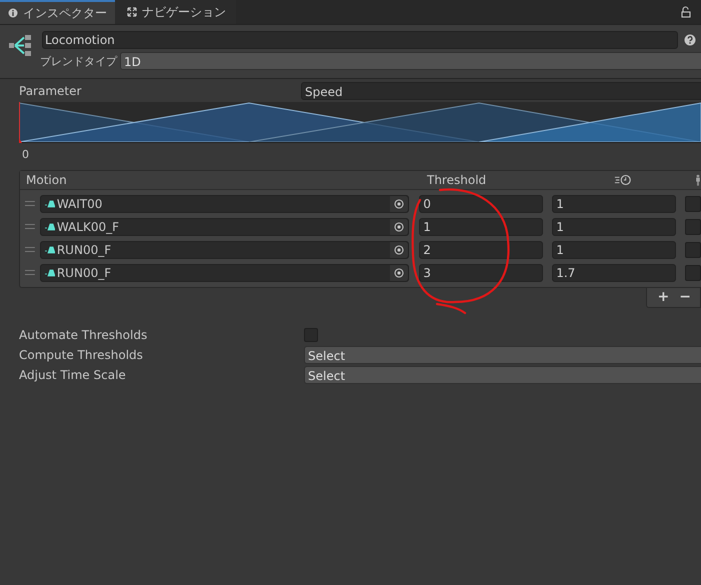 Image resolution: width=701 pixels, height=585 pixels. I want to click on axis-label: 0, so click(26, 154).